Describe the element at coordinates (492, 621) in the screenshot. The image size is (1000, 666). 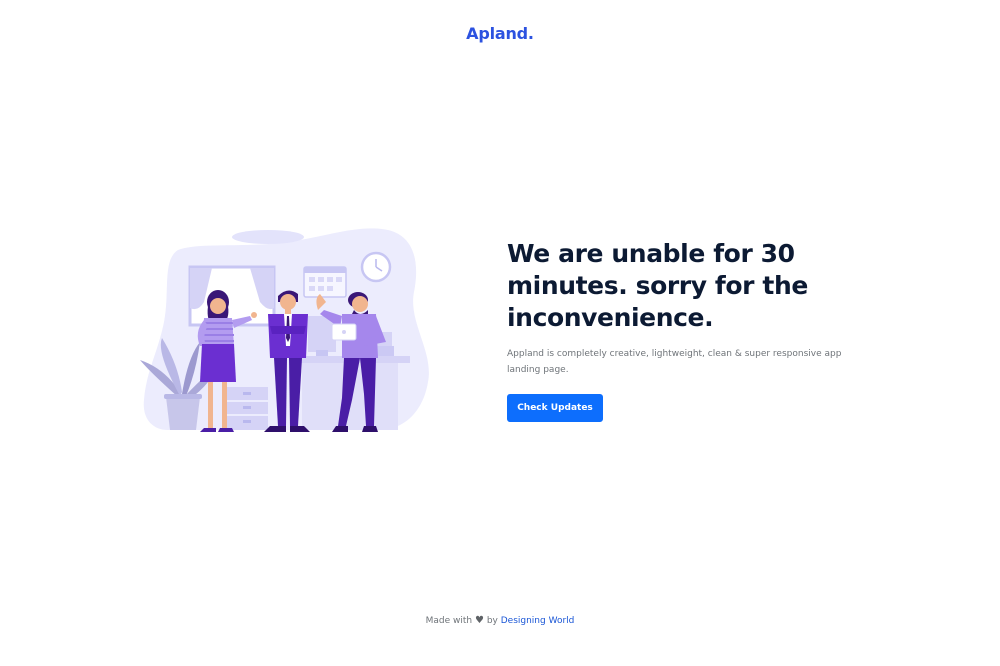
I see `footer-by: by` at that location.